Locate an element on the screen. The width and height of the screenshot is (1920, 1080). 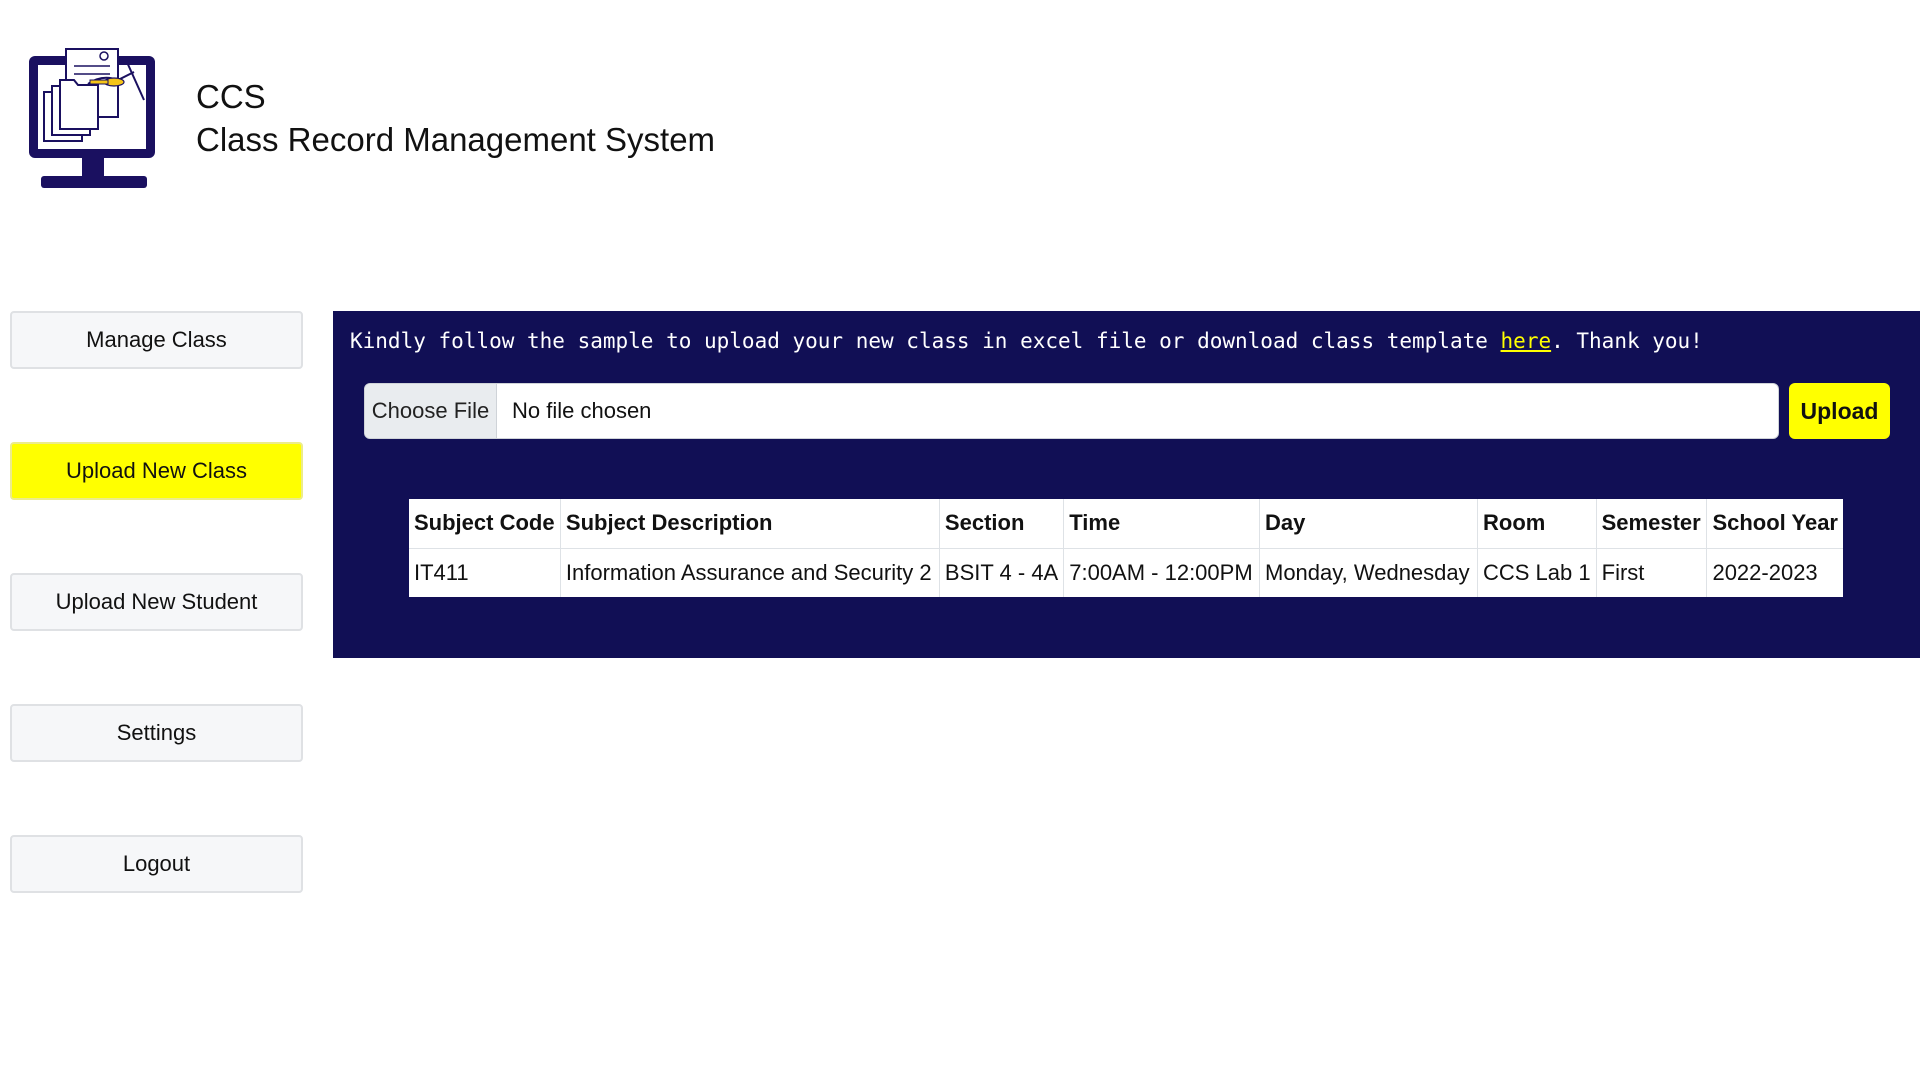
table-cell: IT411 is located at coordinates (441, 572).